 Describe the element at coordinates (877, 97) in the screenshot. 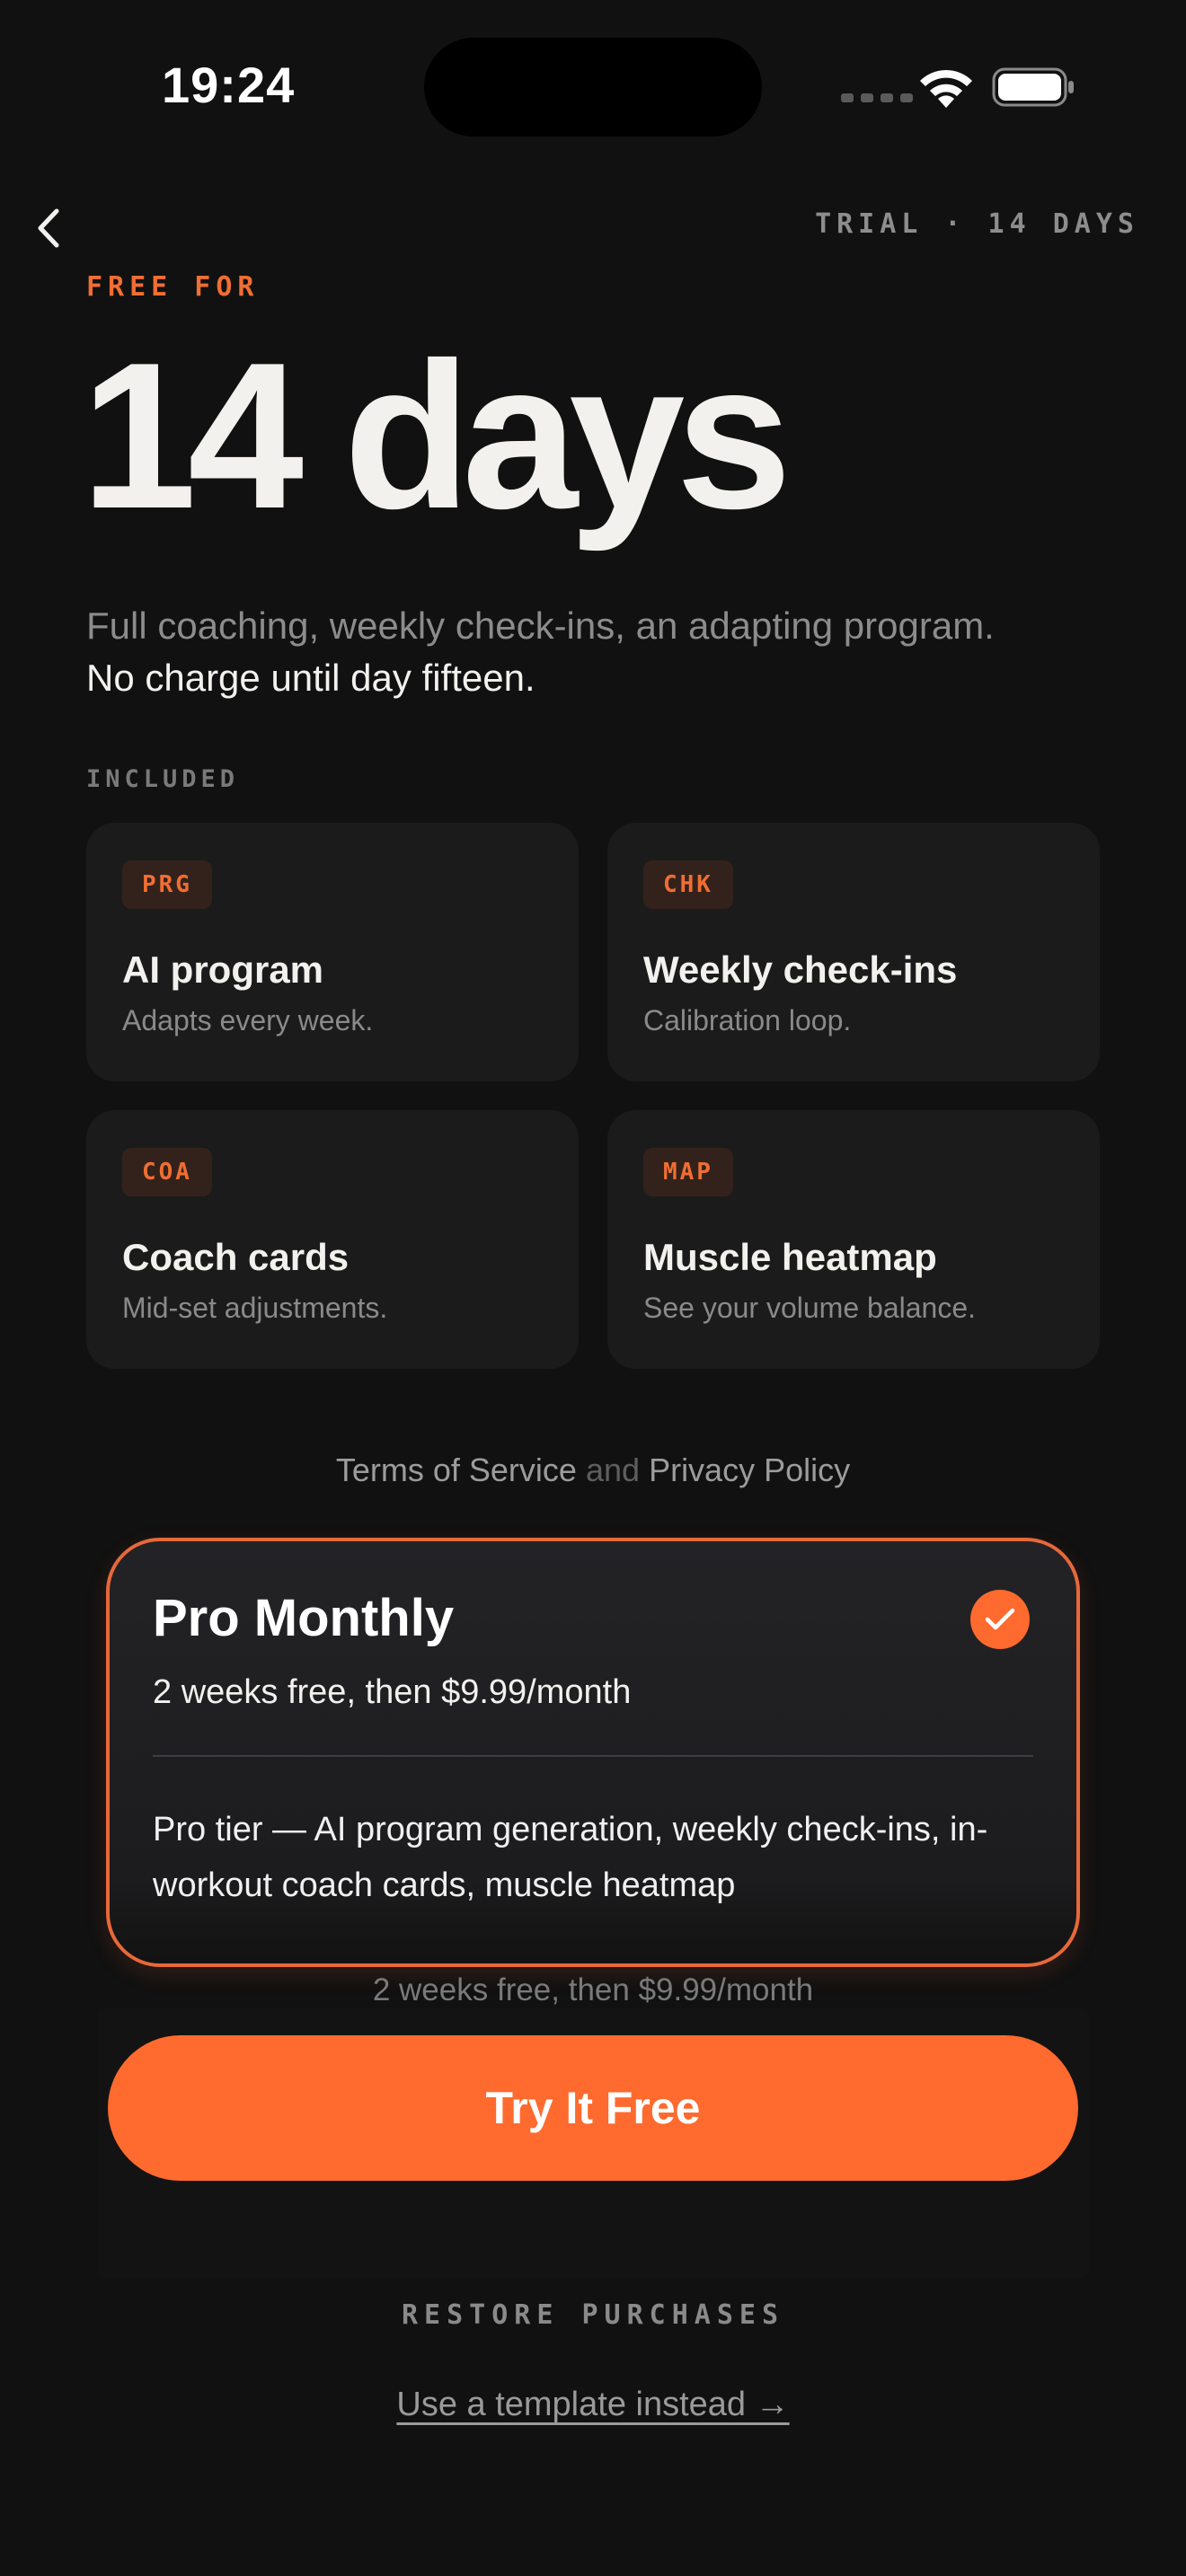

I see `cellular-signal-icon` at that location.